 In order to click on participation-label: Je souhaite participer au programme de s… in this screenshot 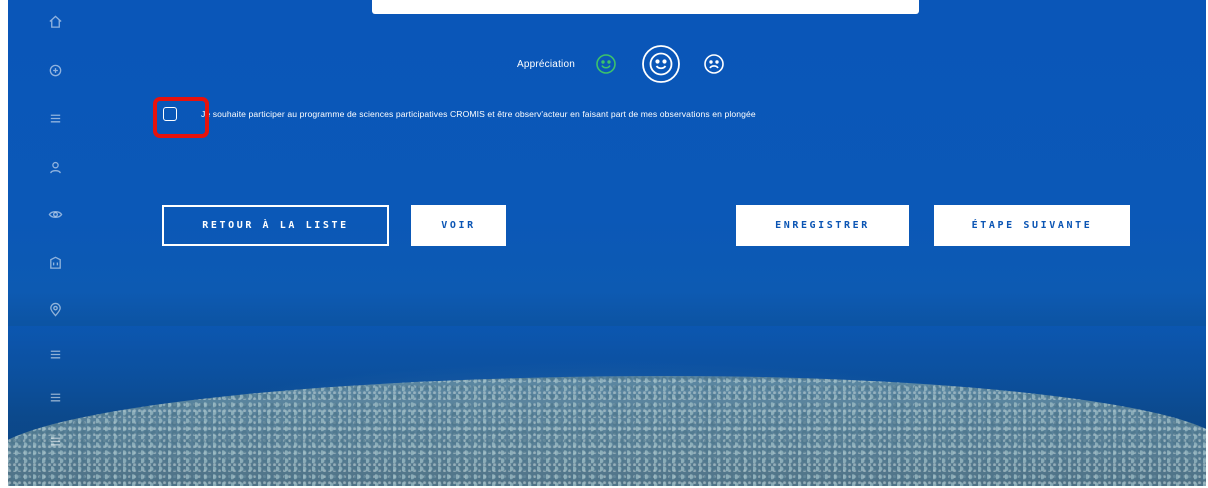, I will do `click(478, 114)`.